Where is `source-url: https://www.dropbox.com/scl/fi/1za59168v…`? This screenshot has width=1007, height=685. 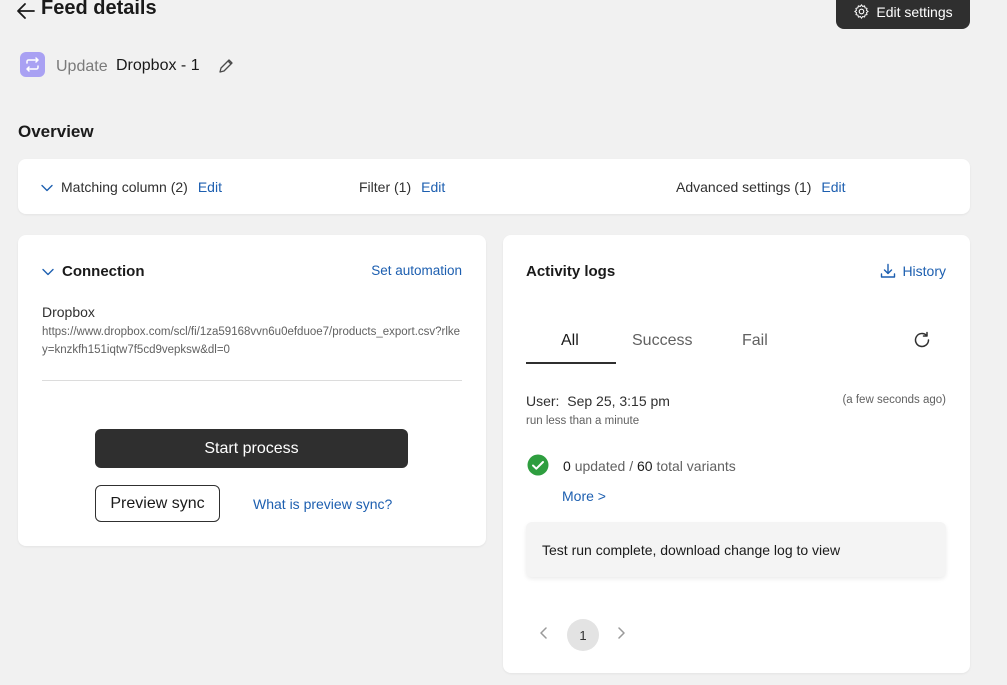
source-url: https://www.dropbox.com/scl/fi/1za59168v… is located at coordinates (251, 341).